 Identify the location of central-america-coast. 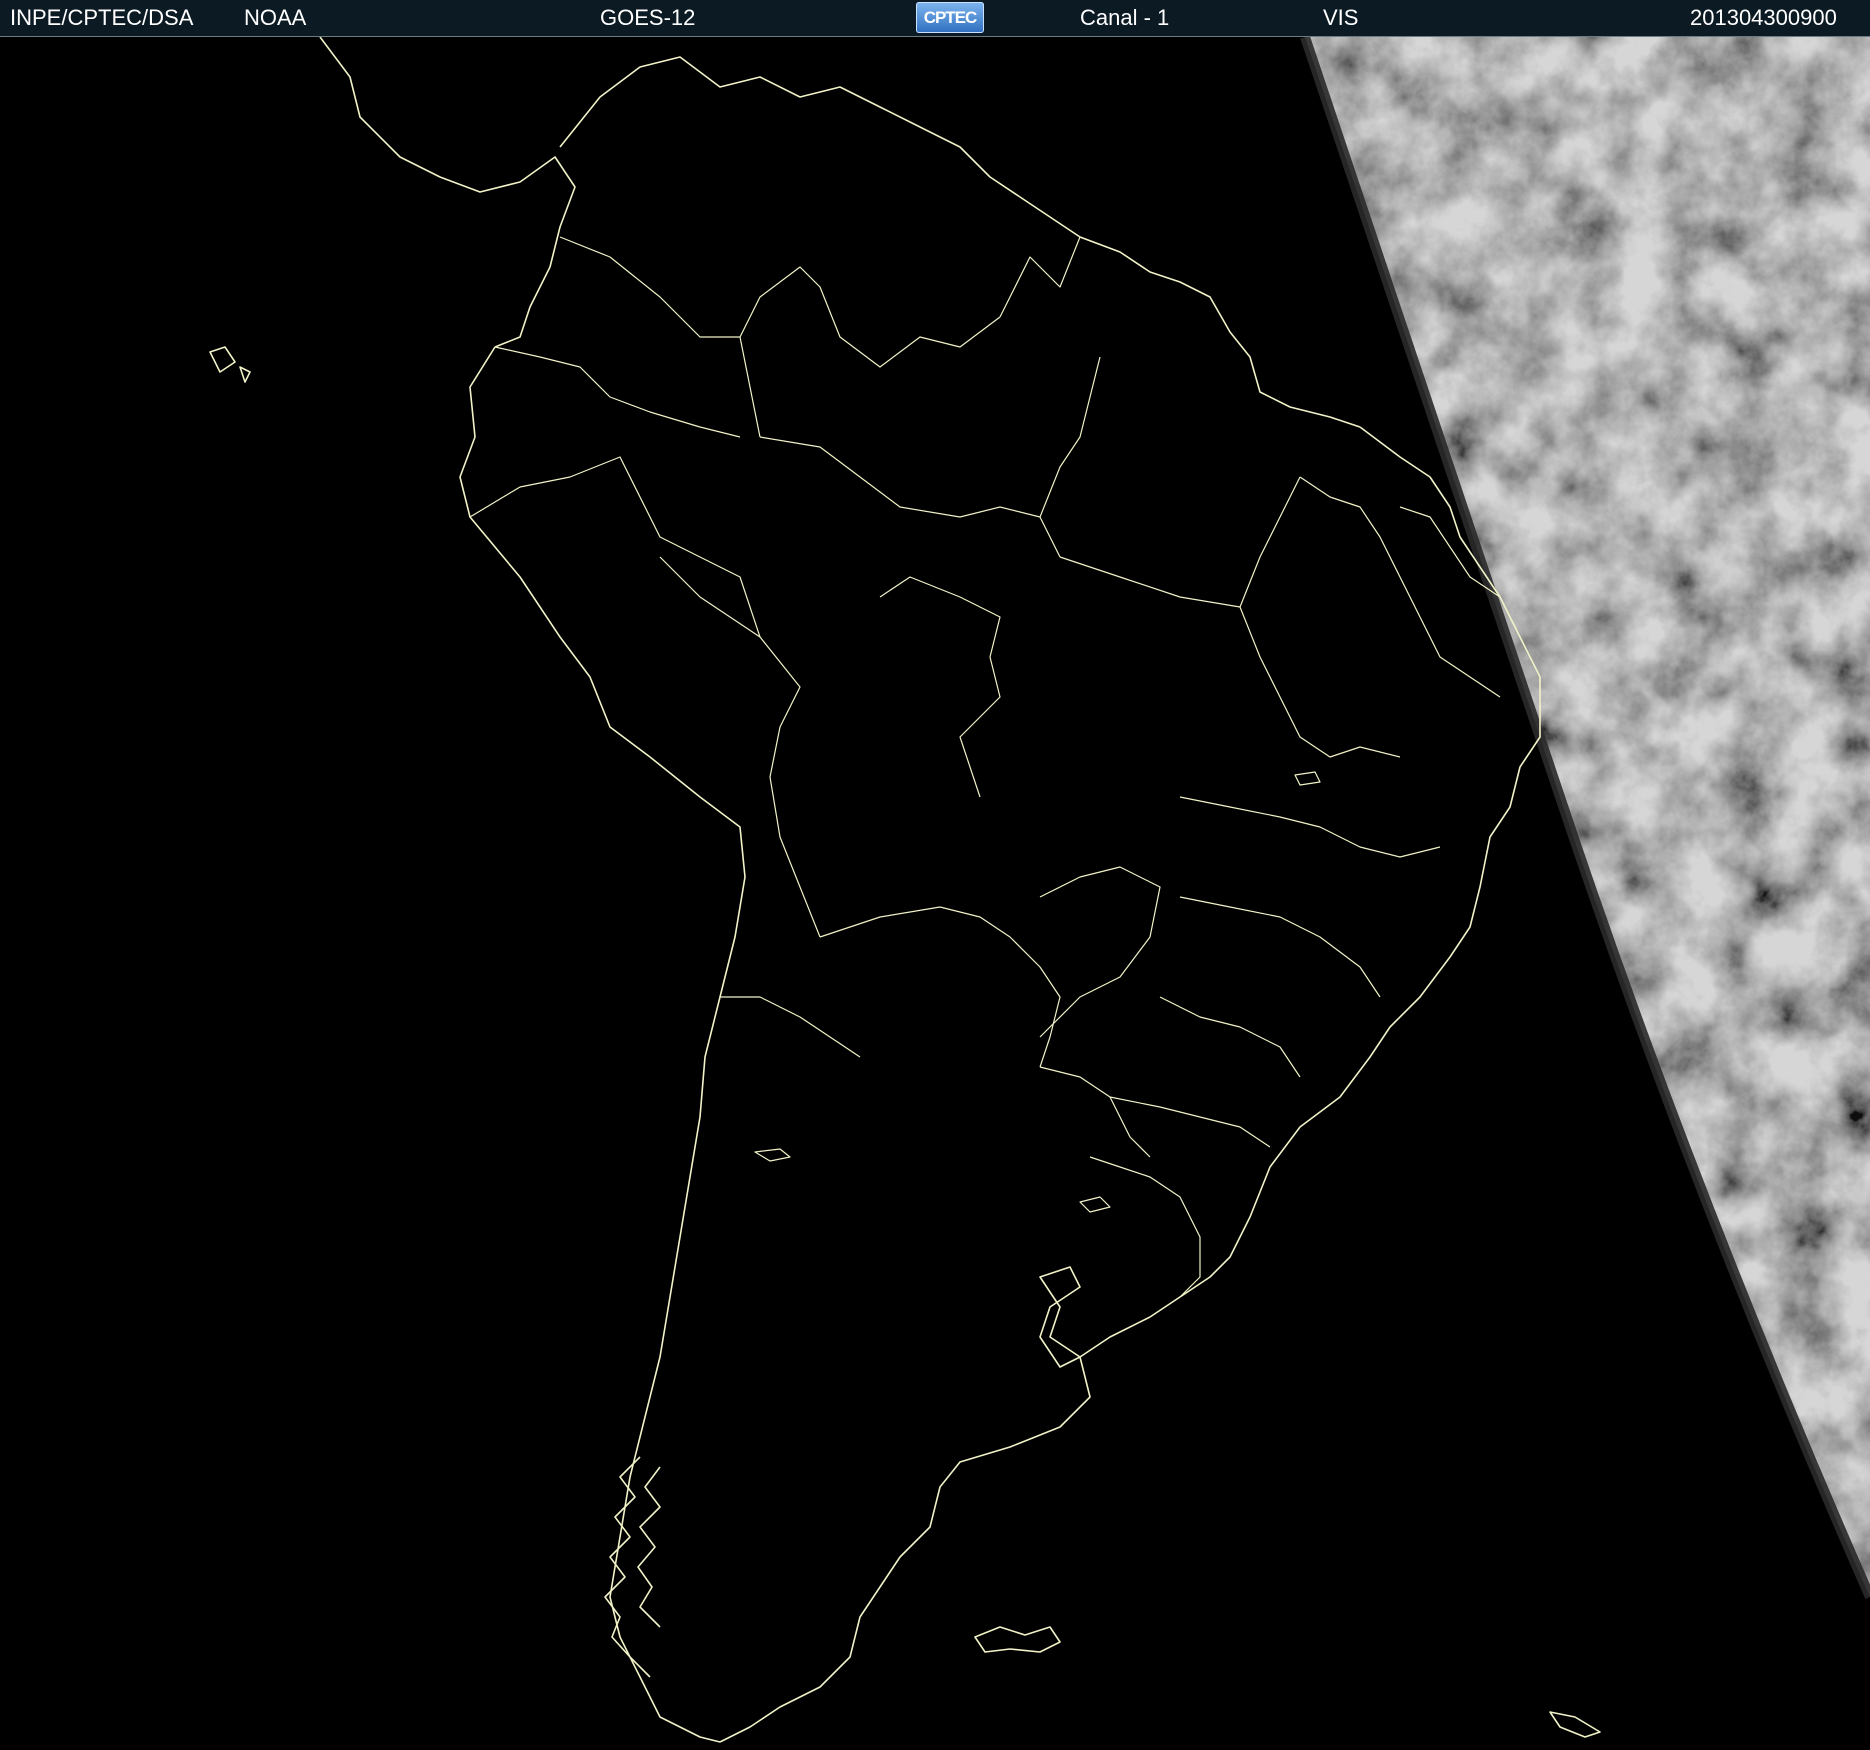
(447, 192).